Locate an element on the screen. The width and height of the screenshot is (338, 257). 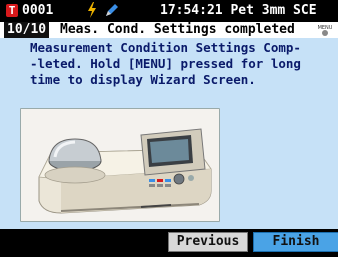
wizard-title: Meas. Cond. Settings completed is located at coordinates (177, 29).